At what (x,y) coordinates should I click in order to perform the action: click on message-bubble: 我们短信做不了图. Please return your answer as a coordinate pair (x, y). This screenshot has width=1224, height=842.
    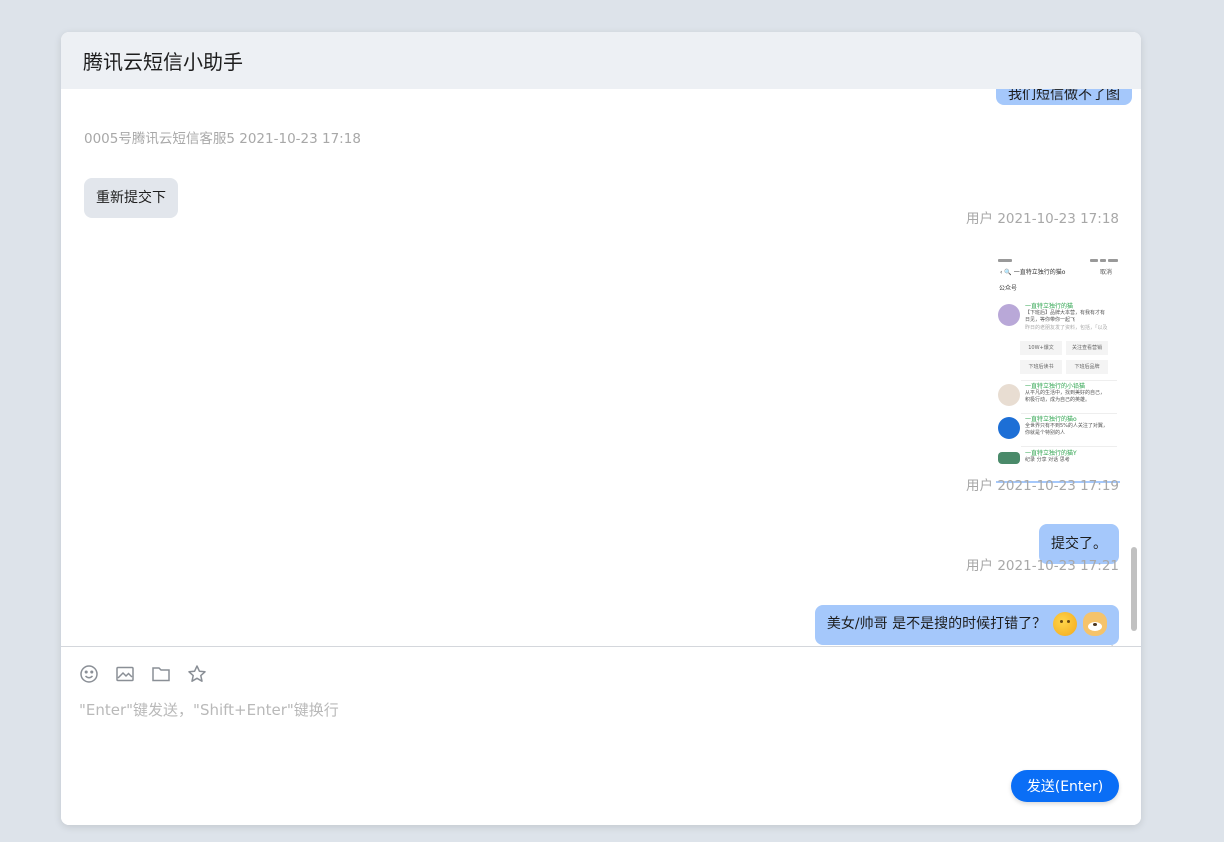
    Looking at the image, I should click on (1064, 97).